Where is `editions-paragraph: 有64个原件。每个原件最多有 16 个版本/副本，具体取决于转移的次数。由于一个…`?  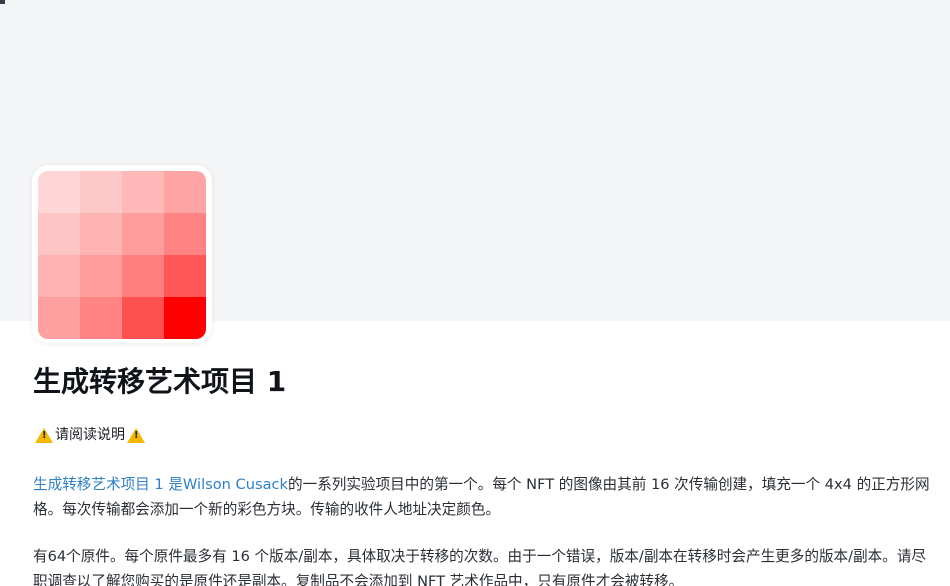 editions-paragraph: 有64个原件。每个原件最多有 16 个版本/副本，具体取决于转移的次数。由于一个… is located at coordinates (480, 567).